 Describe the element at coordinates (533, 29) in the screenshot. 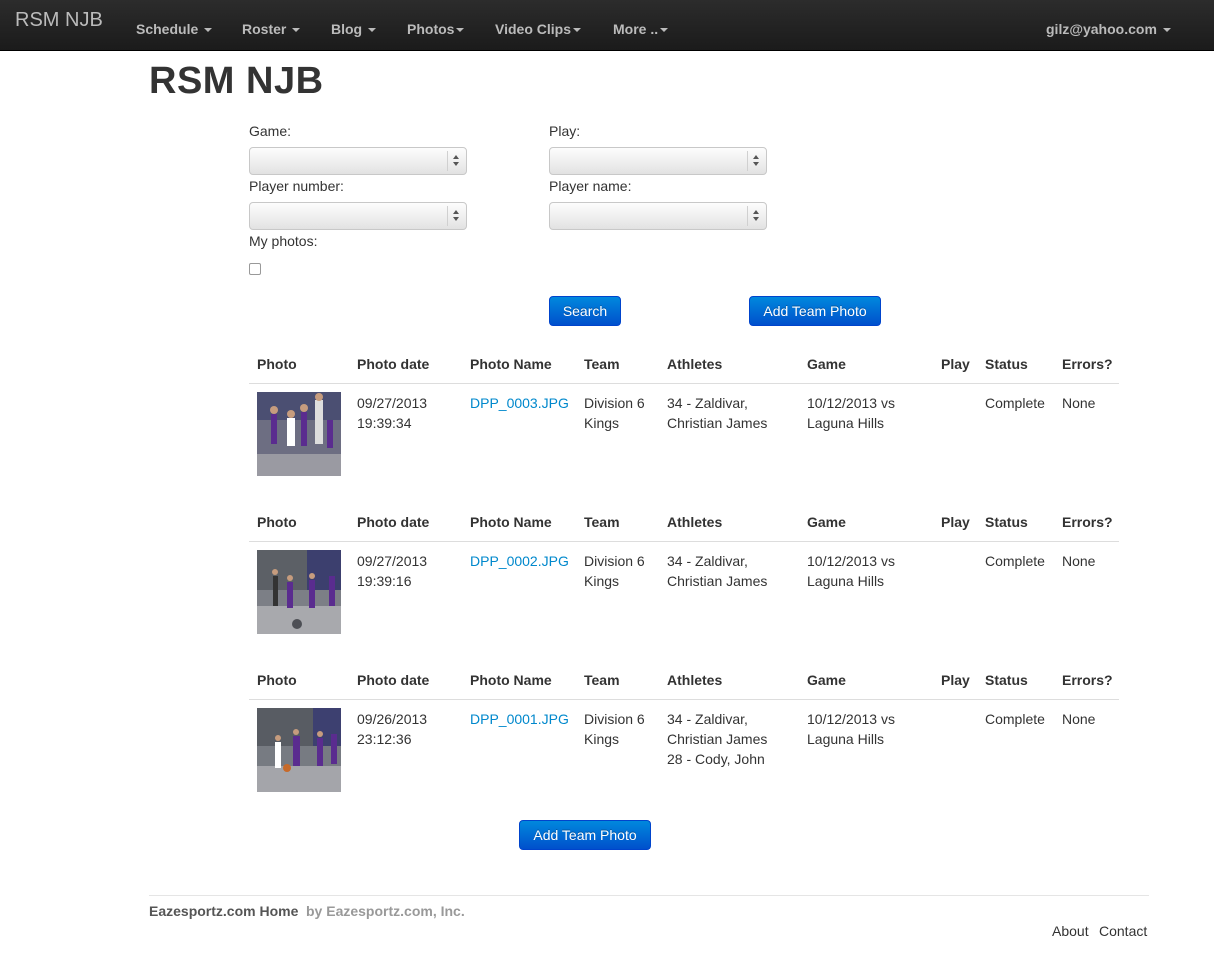

I see `nav-video-clips-label: Video Clips` at that location.